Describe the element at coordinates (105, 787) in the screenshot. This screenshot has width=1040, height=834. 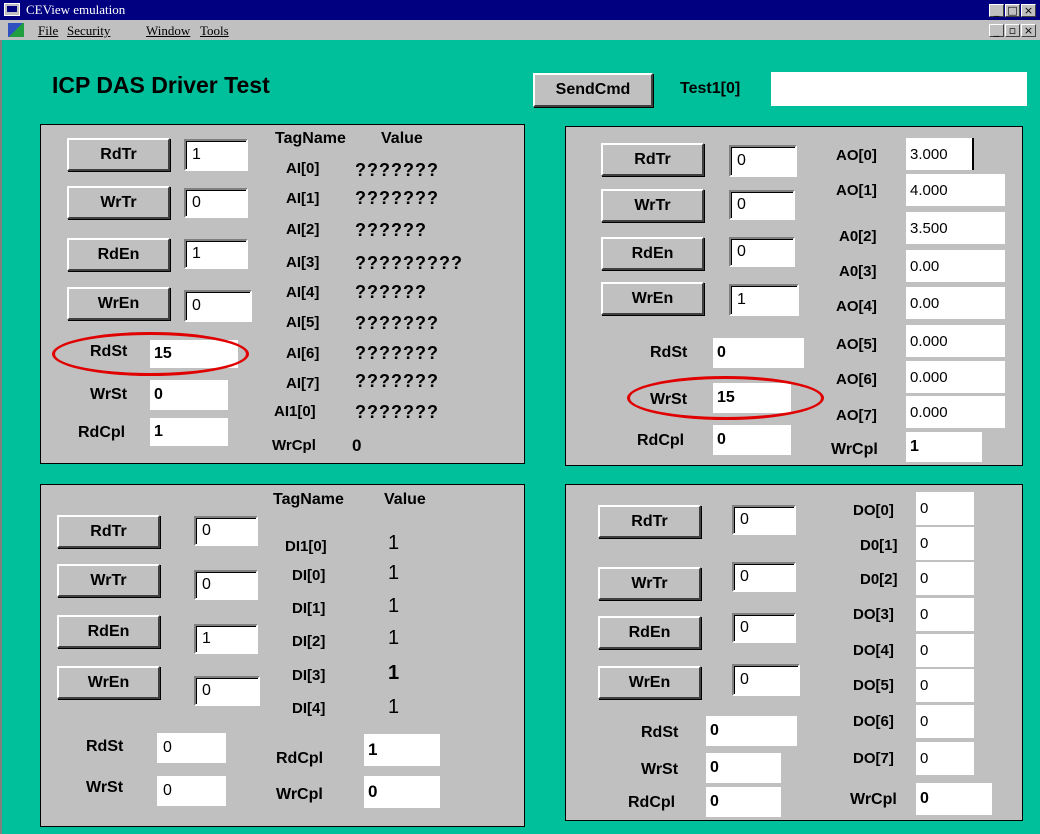
I see `di-wrst-label: WrSt` at that location.